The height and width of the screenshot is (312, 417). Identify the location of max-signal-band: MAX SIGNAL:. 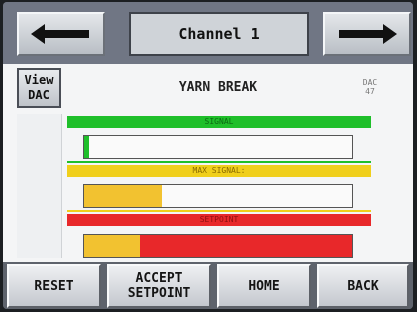
(219, 171).